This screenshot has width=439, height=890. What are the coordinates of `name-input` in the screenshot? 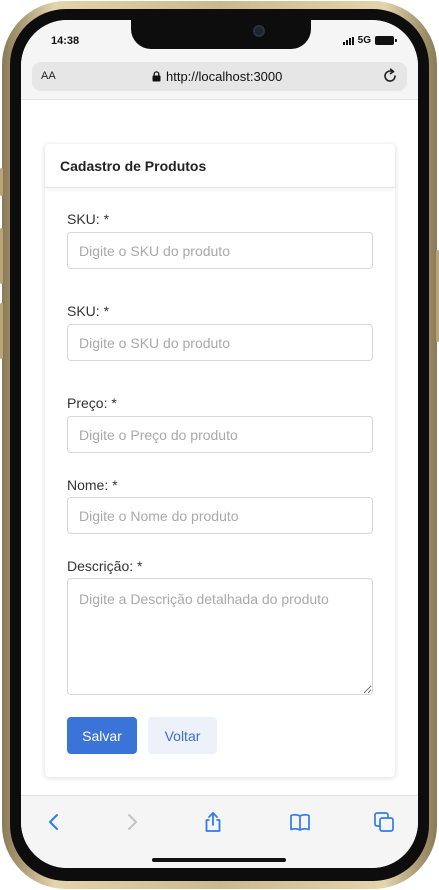 It's located at (220, 515).